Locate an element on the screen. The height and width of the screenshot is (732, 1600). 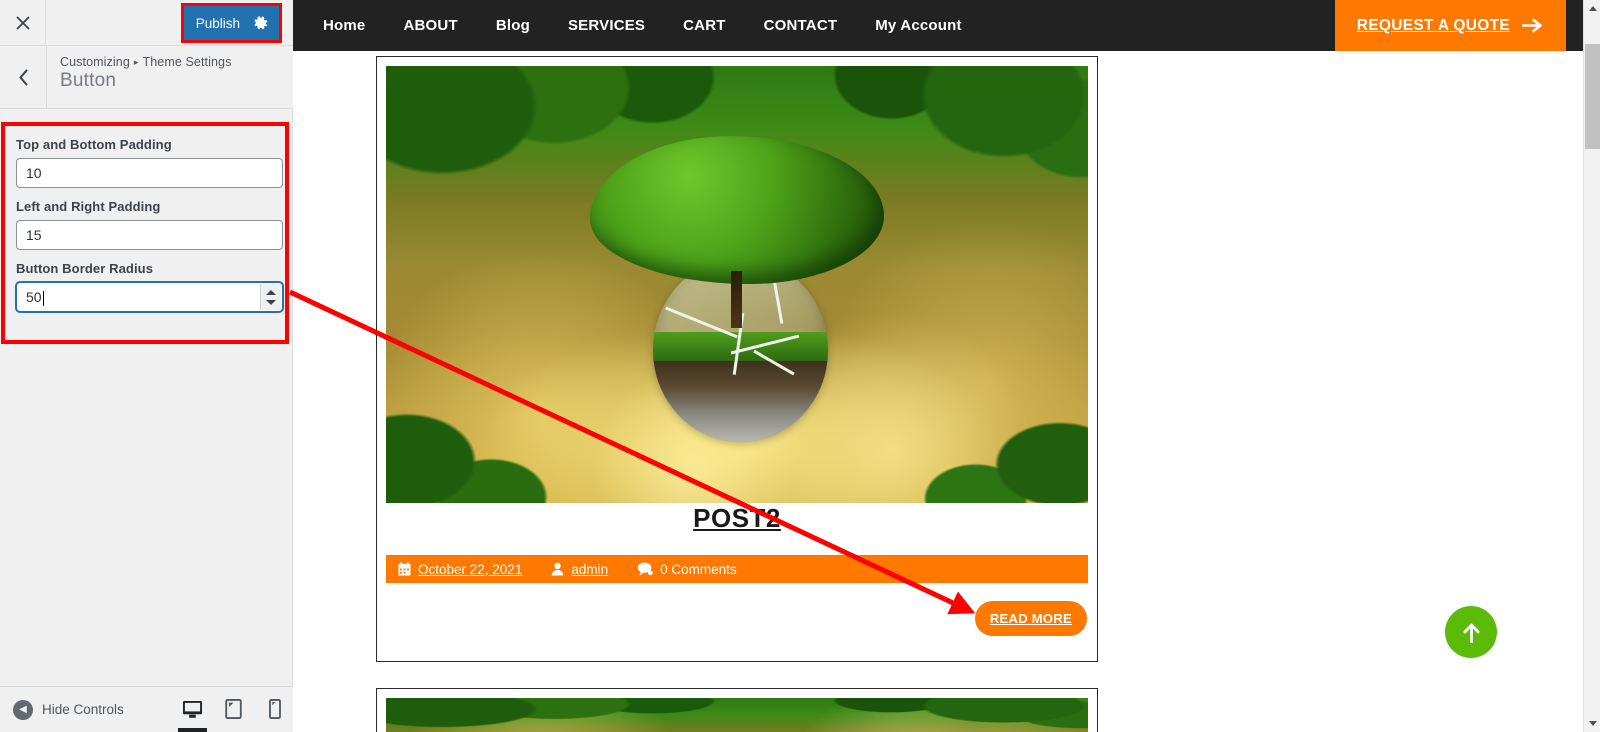
input-value: 15 is located at coordinates (34, 235).